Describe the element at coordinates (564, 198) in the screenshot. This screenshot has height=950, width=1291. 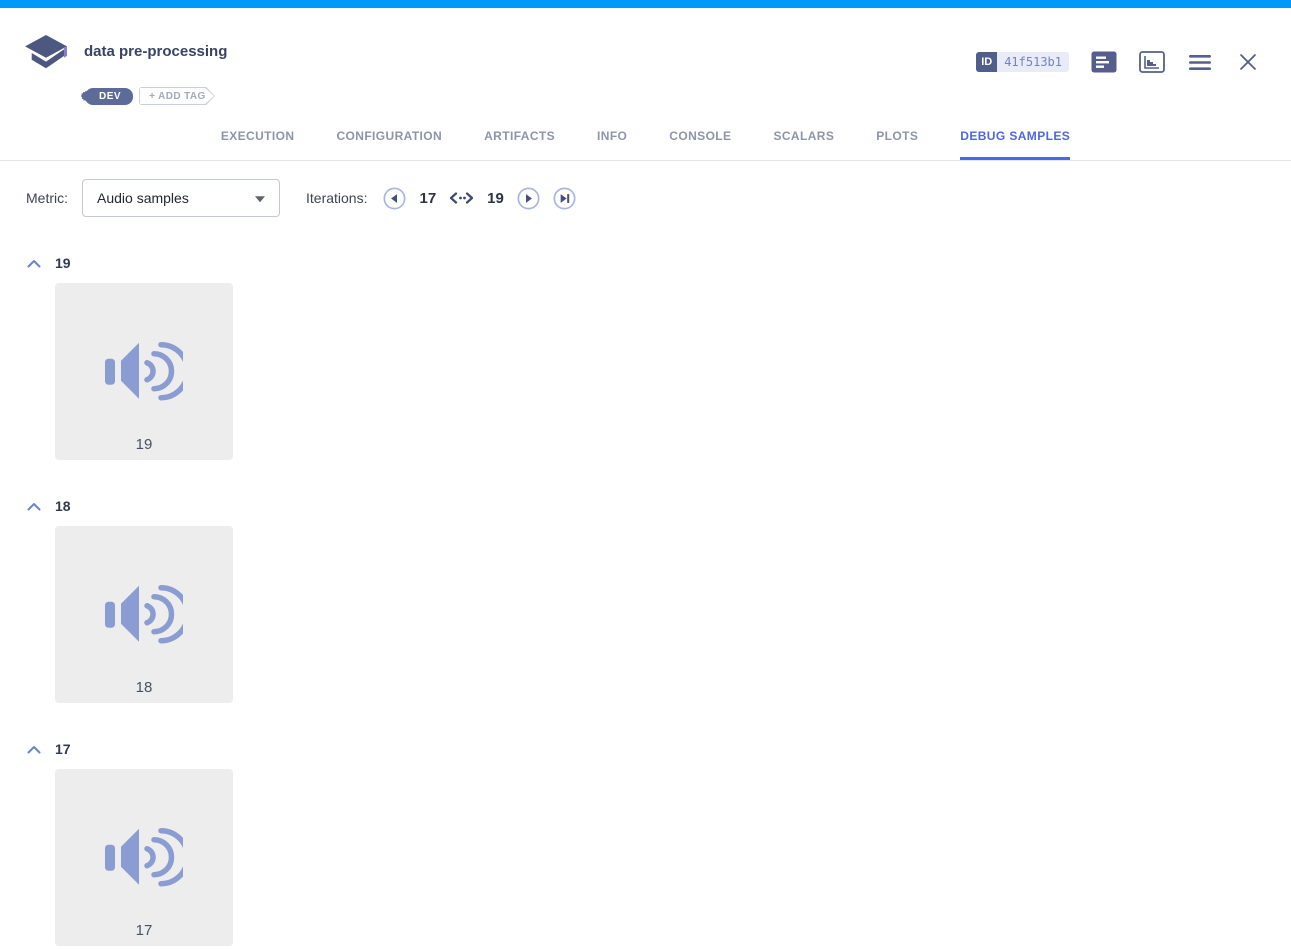
I see `last-iteration-button` at that location.